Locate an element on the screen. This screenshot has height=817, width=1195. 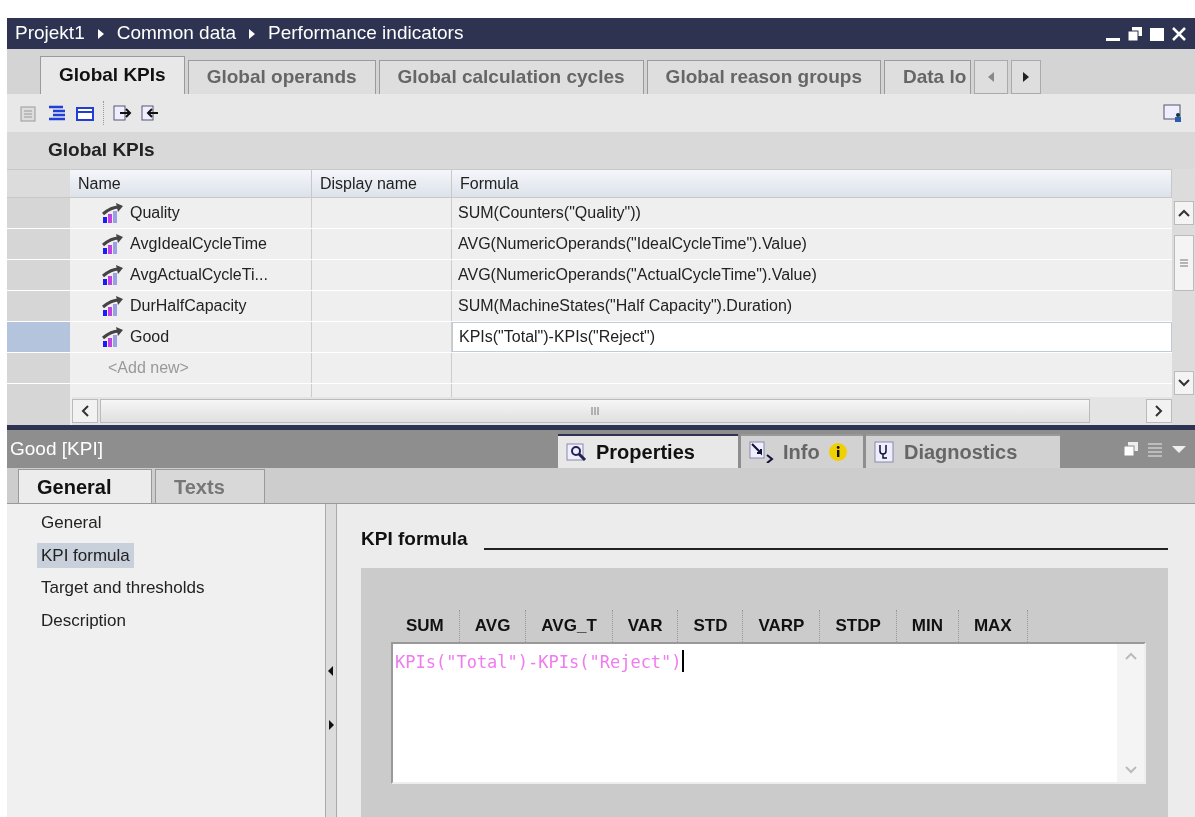
tab: Global KPIs is located at coordinates (112, 75).